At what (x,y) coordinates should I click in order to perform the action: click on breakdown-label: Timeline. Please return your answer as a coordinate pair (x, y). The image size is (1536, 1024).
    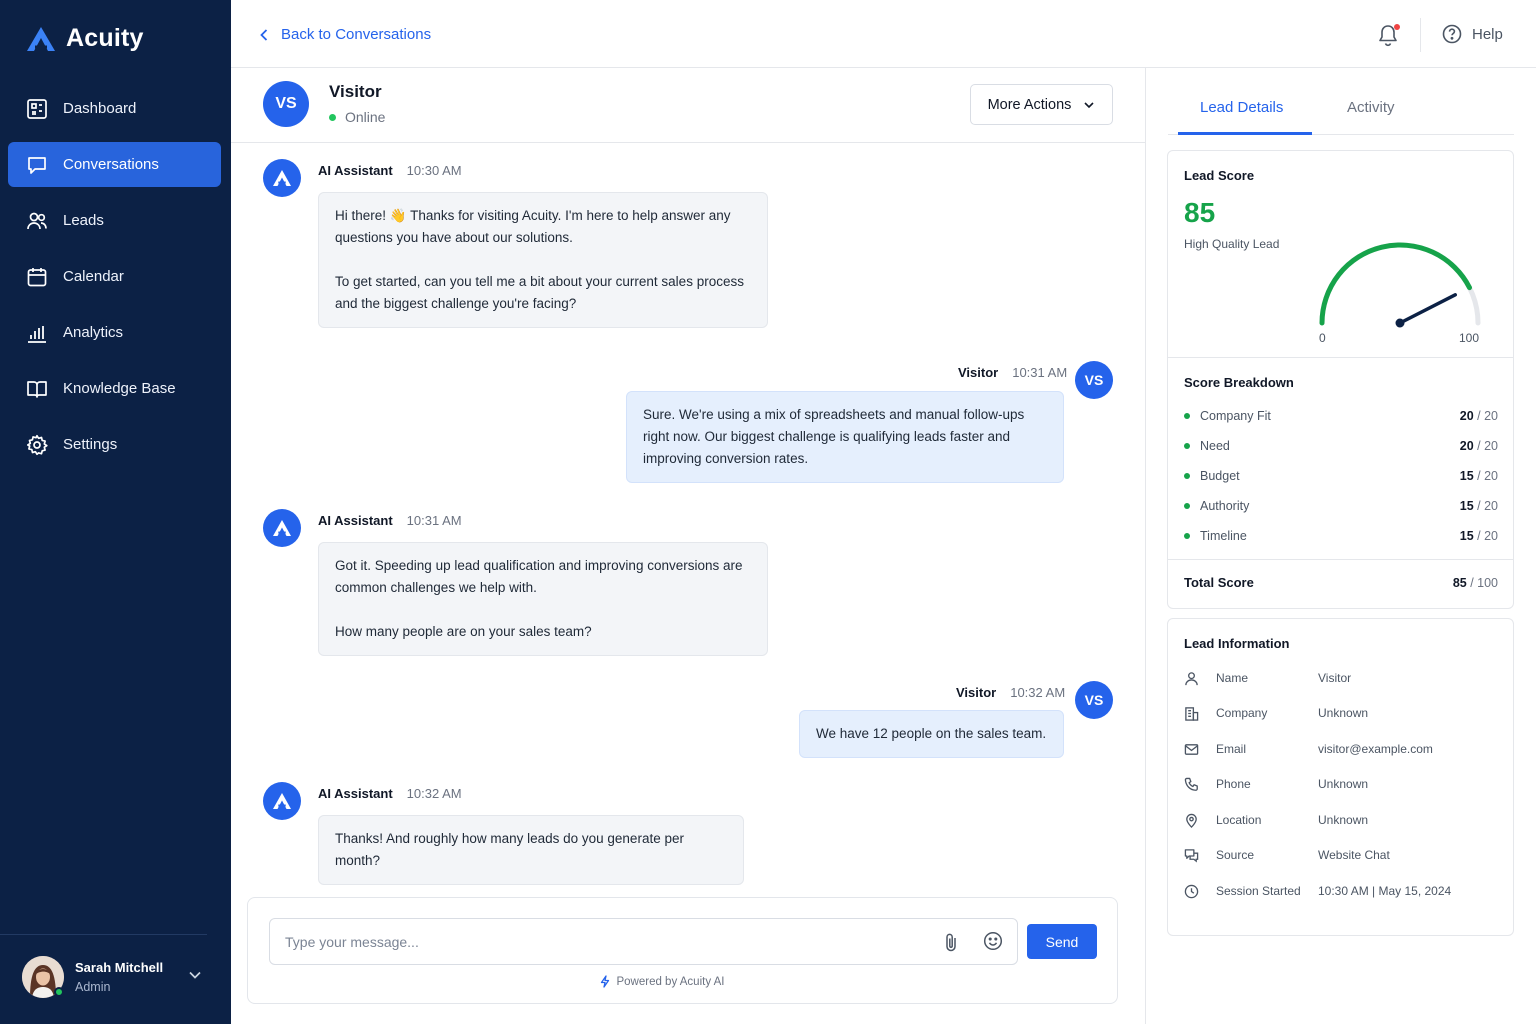
    Looking at the image, I should click on (1223, 536).